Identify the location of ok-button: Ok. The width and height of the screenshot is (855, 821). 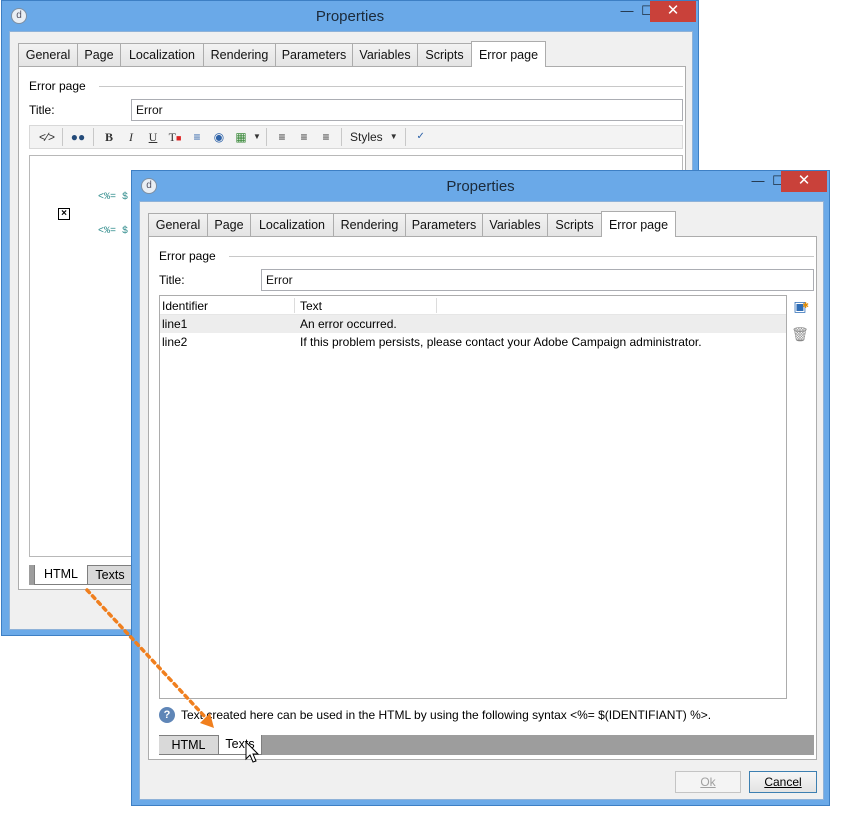
(708, 782).